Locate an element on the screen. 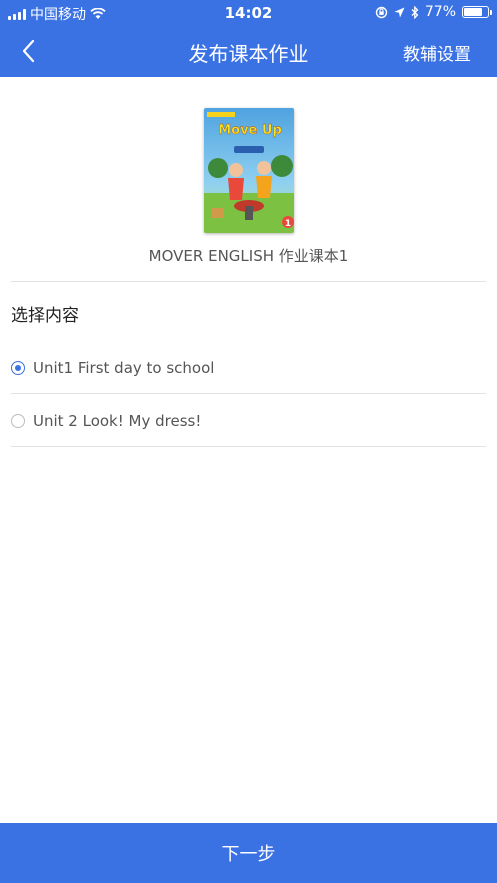 The image size is (497, 883). location-icon is located at coordinates (399, 12).